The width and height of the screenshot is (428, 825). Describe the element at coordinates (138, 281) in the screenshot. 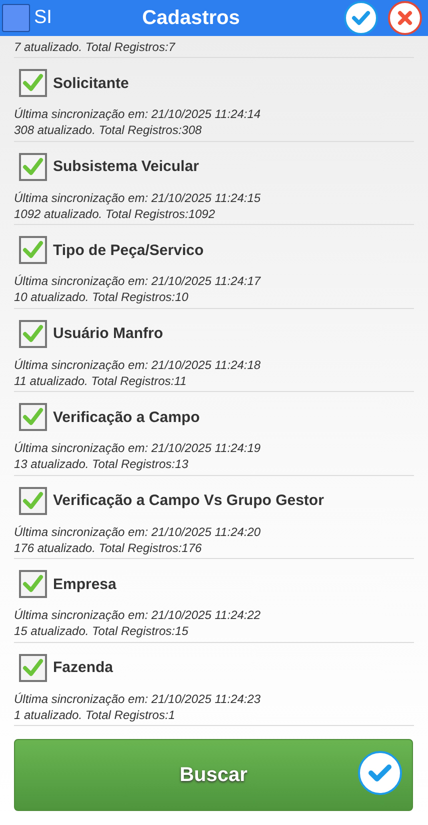

I see `sync-text: Última sincronização em: 21/10/2025 11:24:17` at that location.